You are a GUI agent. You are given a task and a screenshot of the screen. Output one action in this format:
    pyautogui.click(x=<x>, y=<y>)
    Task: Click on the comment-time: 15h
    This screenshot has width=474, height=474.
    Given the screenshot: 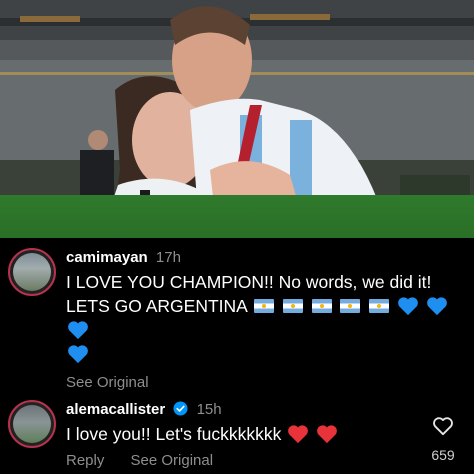 What is the action you would take?
    pyautogui.click(x=209, y=409)
    